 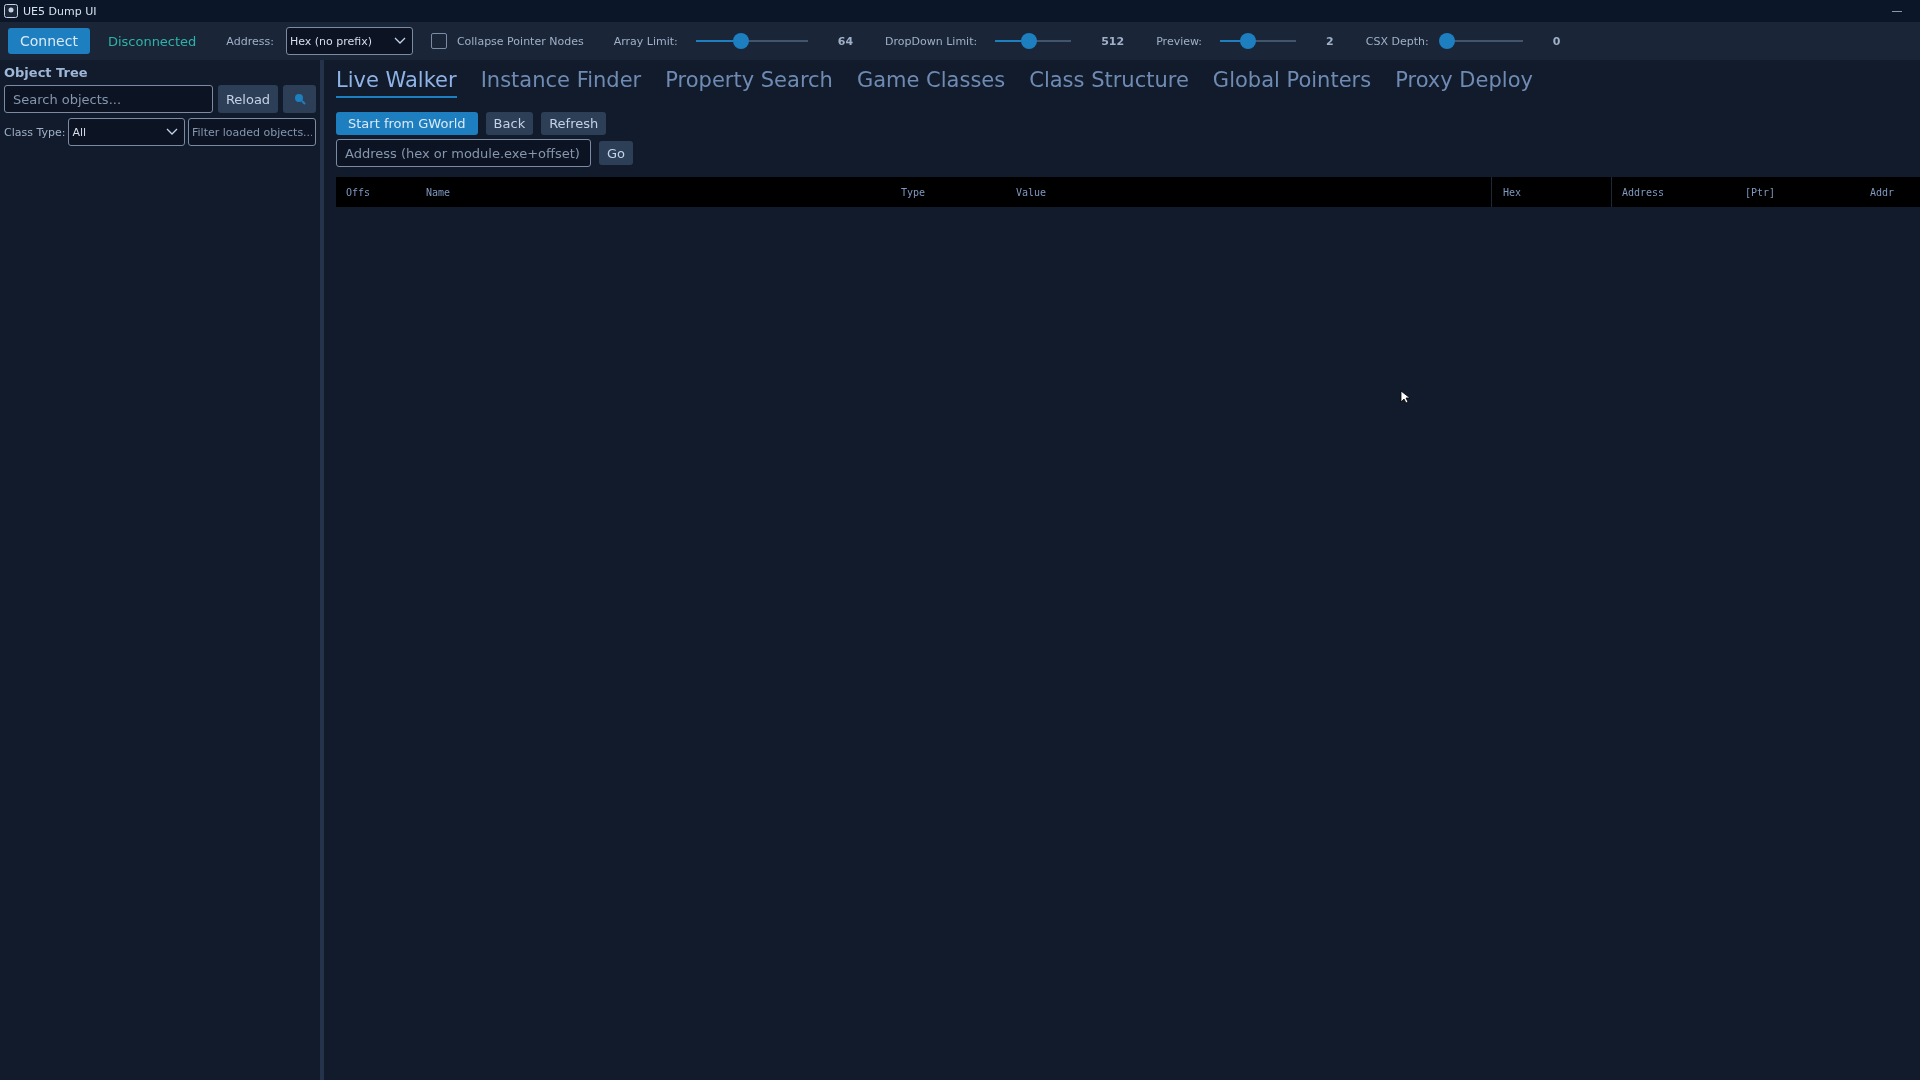 What do you see at coordinates (1109, 83) in the screenshot?
I see `tab: Class Structure` at bounding box center [1109, 83].